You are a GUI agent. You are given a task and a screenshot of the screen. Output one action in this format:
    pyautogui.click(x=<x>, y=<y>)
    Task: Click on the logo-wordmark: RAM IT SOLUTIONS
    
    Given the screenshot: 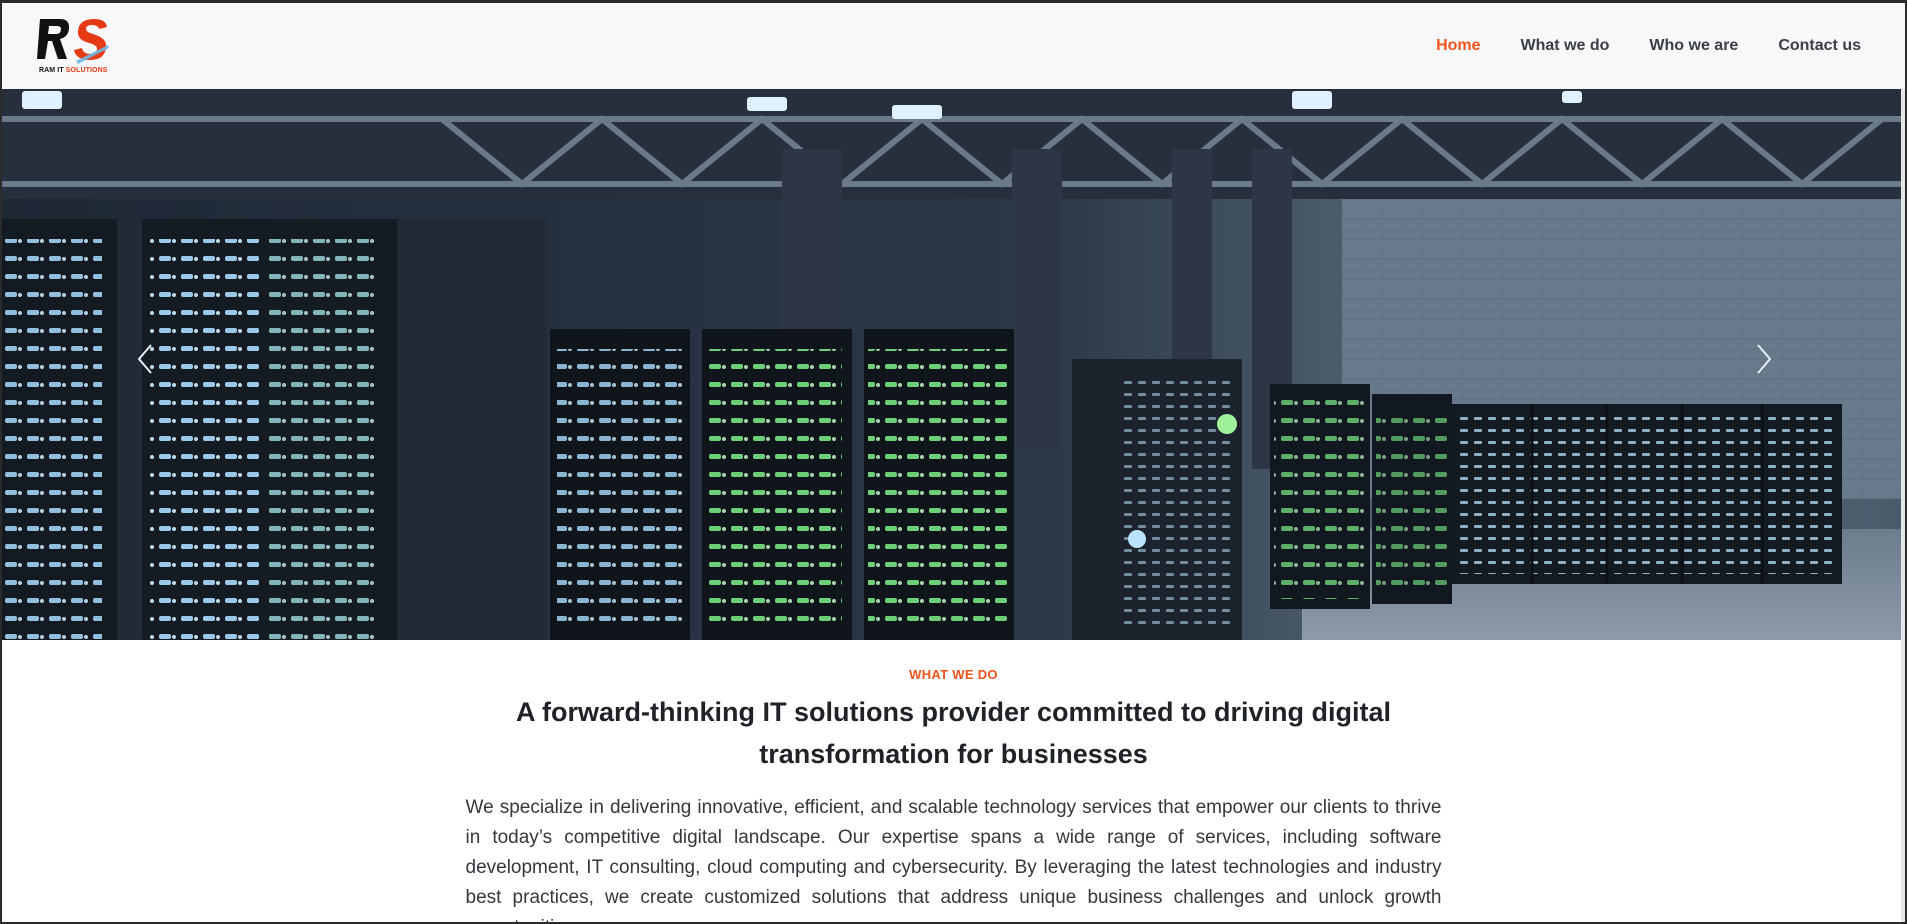 What is the action you would take?
    pyautogui.click(x=73, y=70)
    